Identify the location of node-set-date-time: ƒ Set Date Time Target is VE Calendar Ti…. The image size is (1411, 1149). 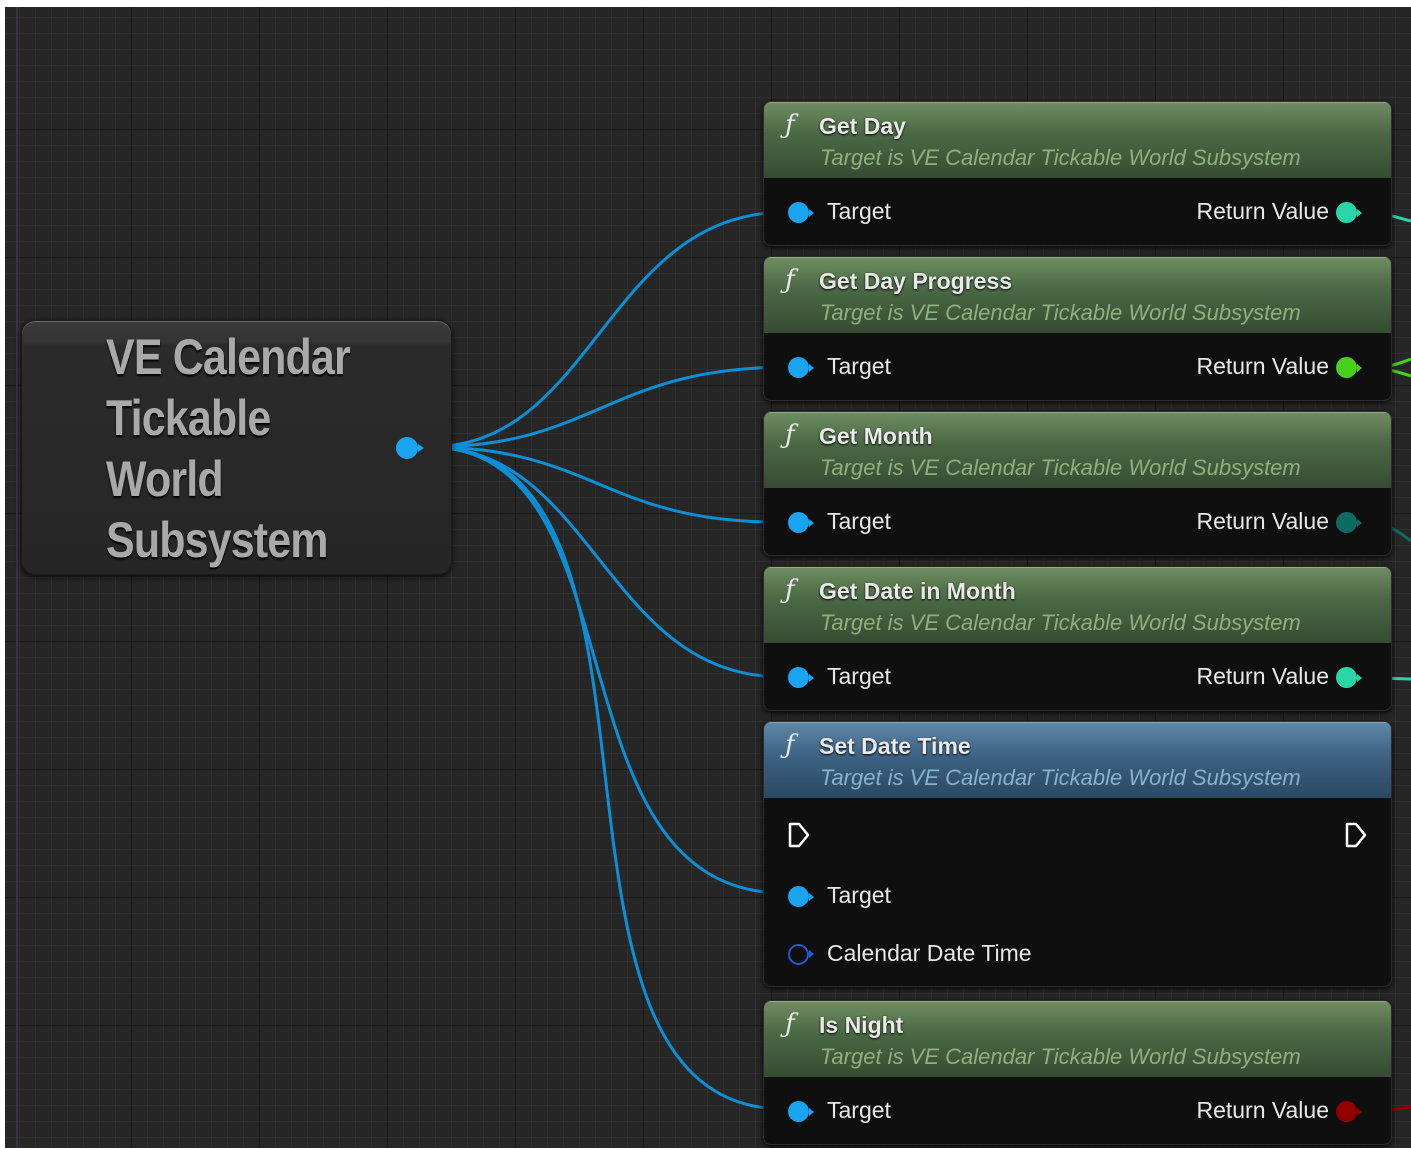
(1077, 854).